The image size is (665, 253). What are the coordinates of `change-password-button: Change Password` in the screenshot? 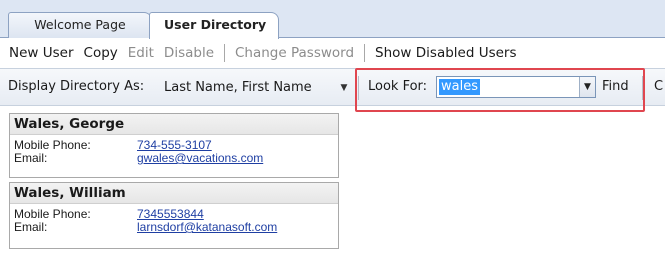 It's located at (294, 53).